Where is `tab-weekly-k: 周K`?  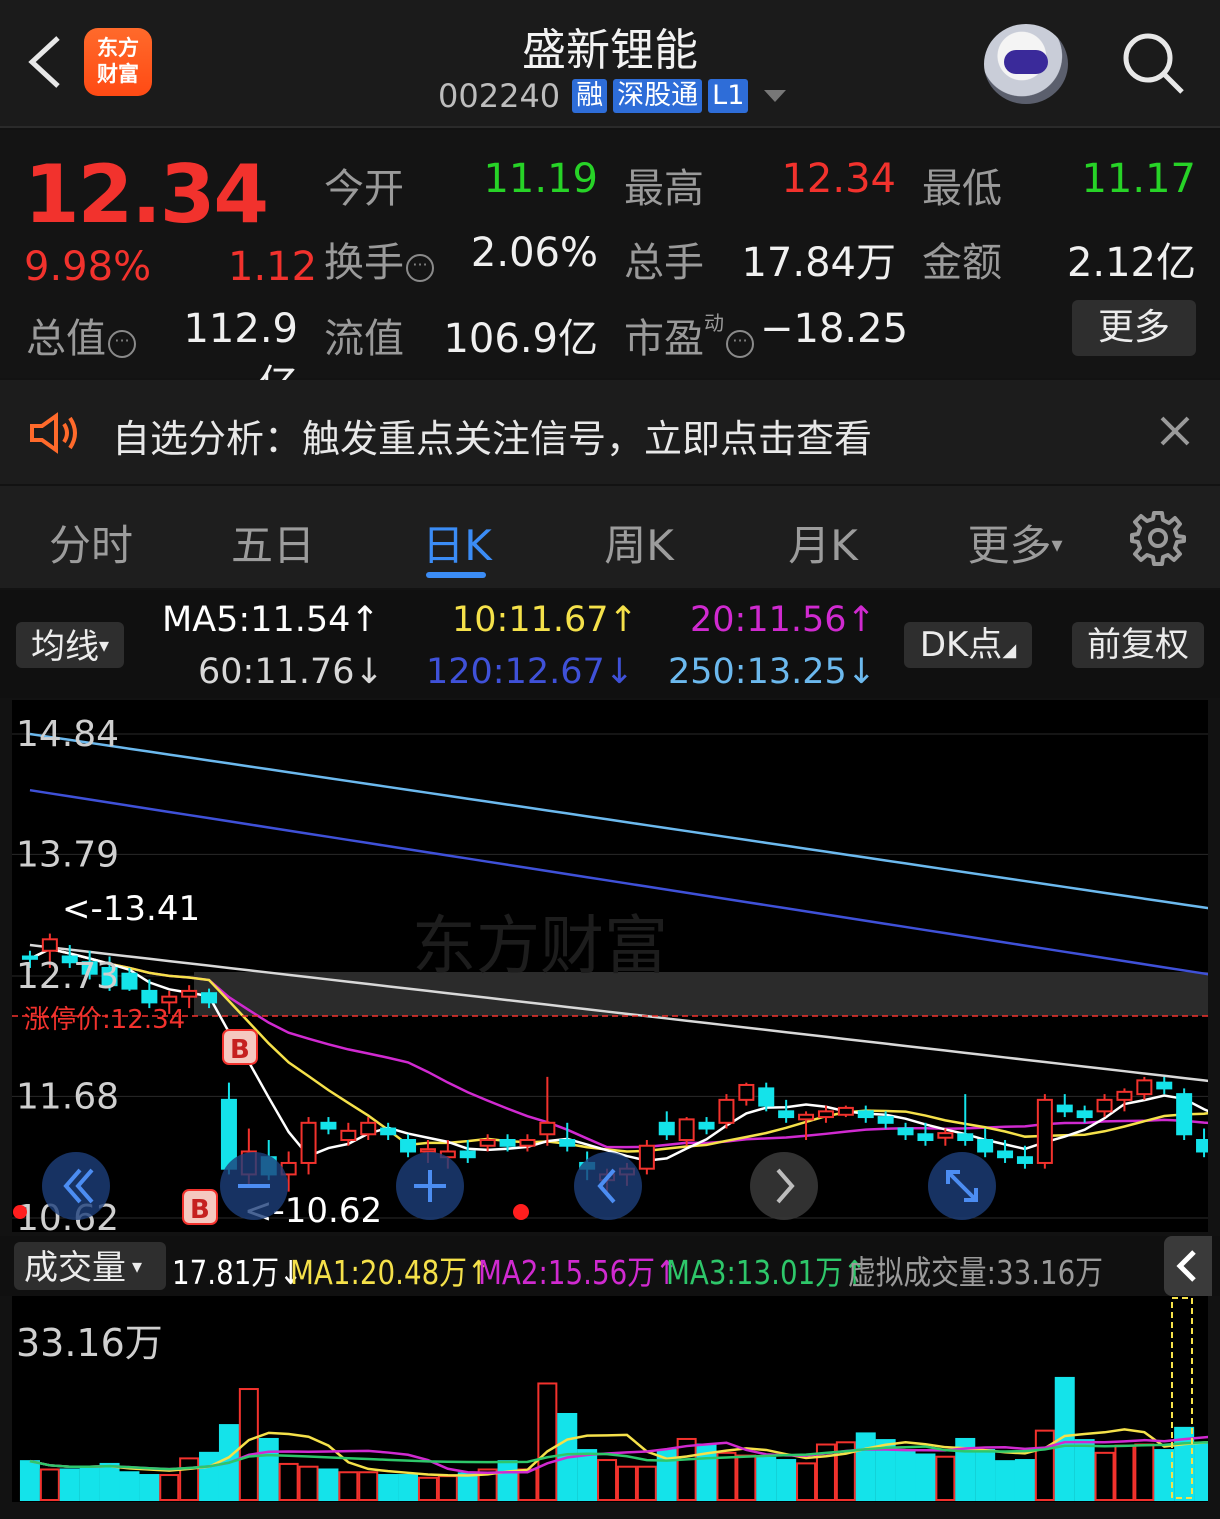
tab-weekly-k: 周K is located at coordinates (639, 542).